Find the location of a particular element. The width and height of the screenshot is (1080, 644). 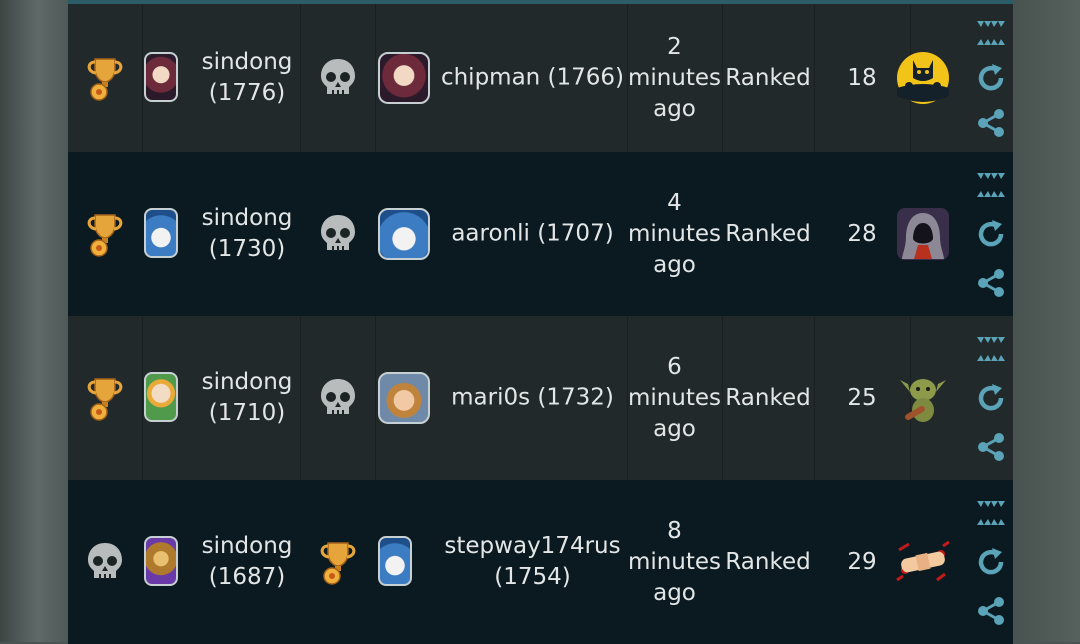

right-background is located at coordinates (1046, 321).